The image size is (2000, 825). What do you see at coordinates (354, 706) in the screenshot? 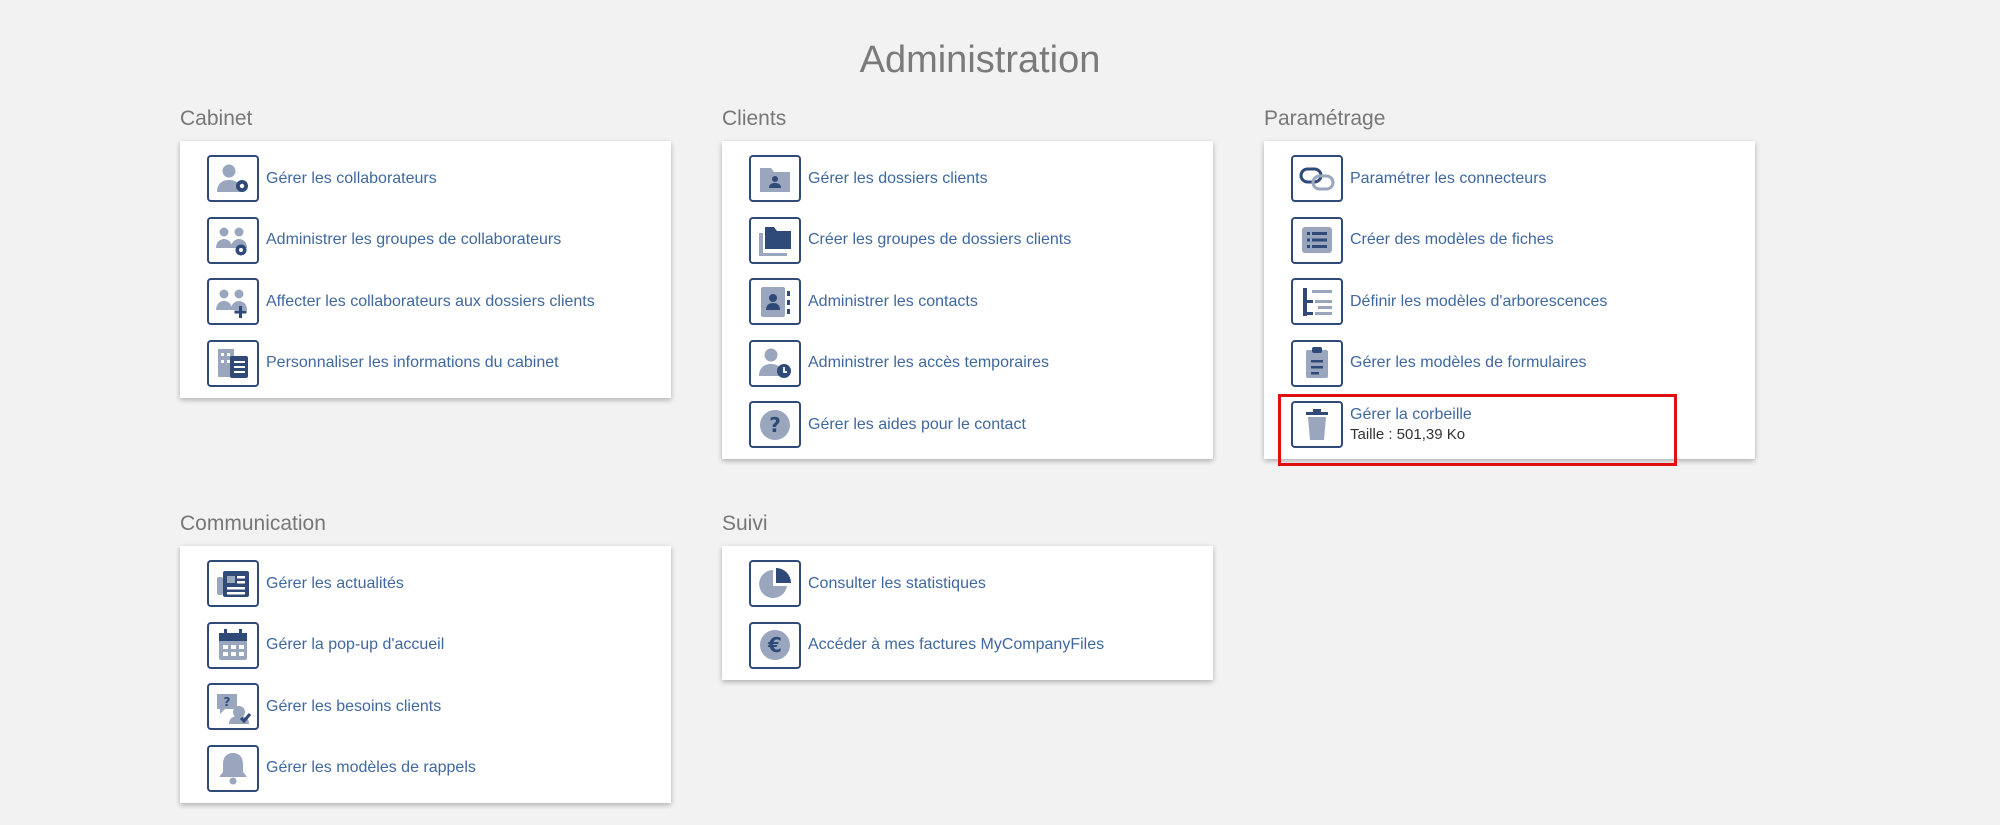
I see `link-label: Gérer les besoins clients` at bounding box center [354, 706].